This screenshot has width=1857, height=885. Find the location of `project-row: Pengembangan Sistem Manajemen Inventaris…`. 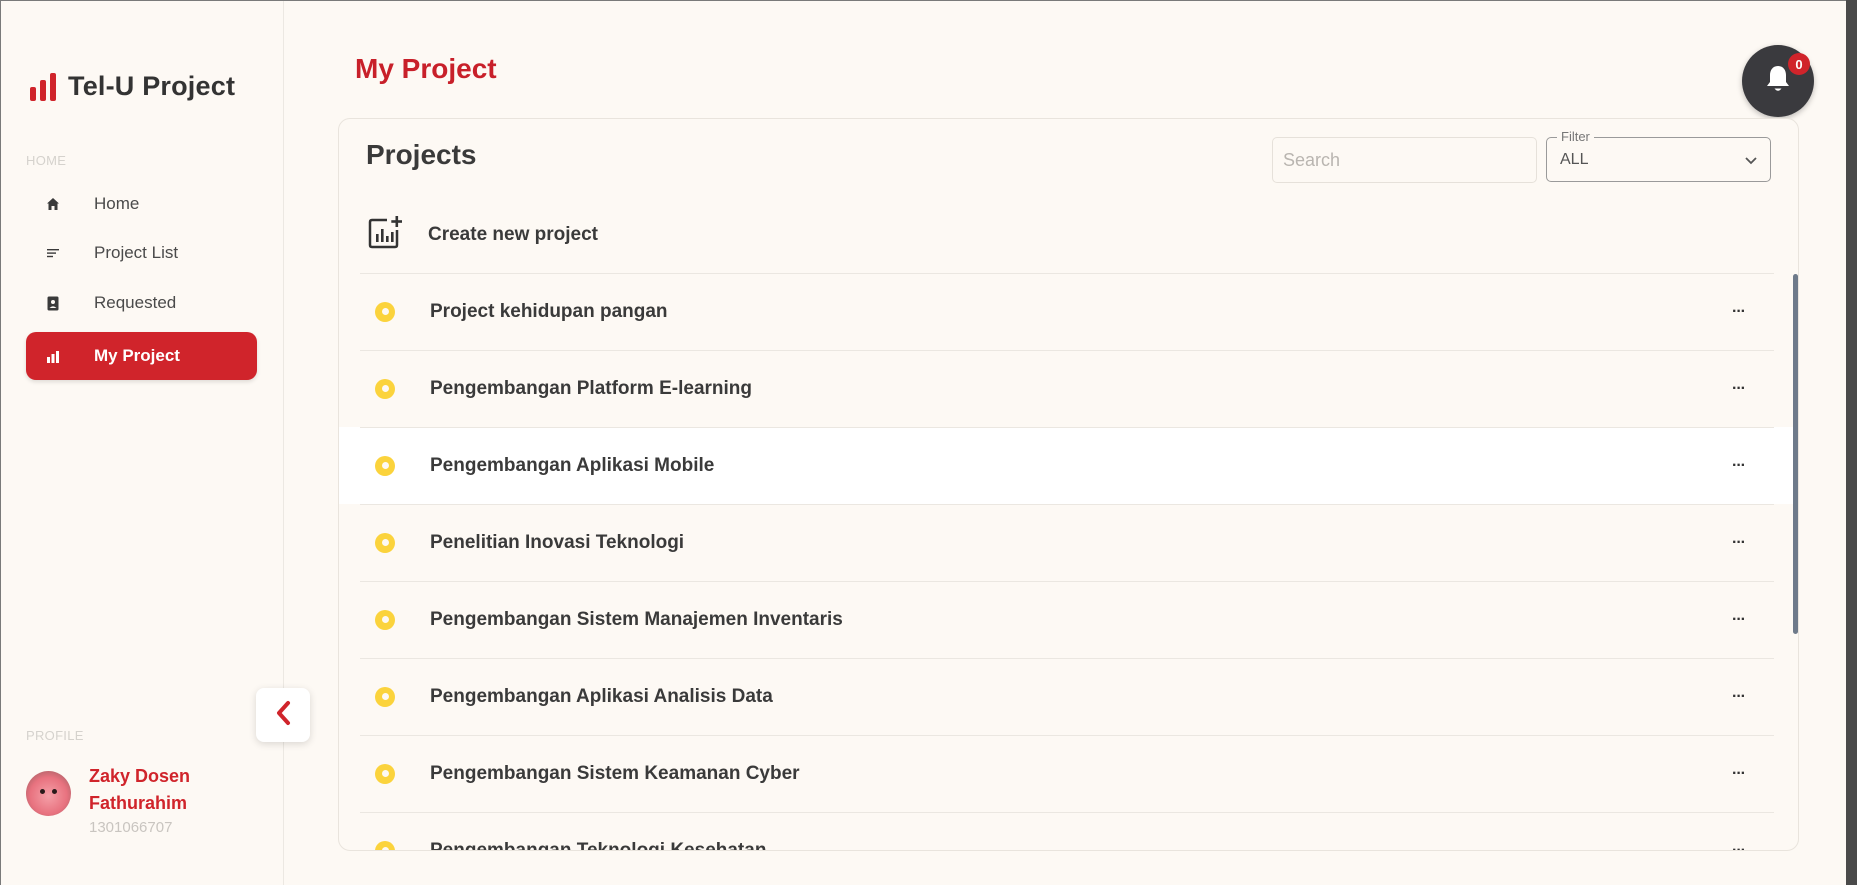

project-row: Pengembangan Sistem Manajemen Inventaris… is located at coordinates (1068, 619).